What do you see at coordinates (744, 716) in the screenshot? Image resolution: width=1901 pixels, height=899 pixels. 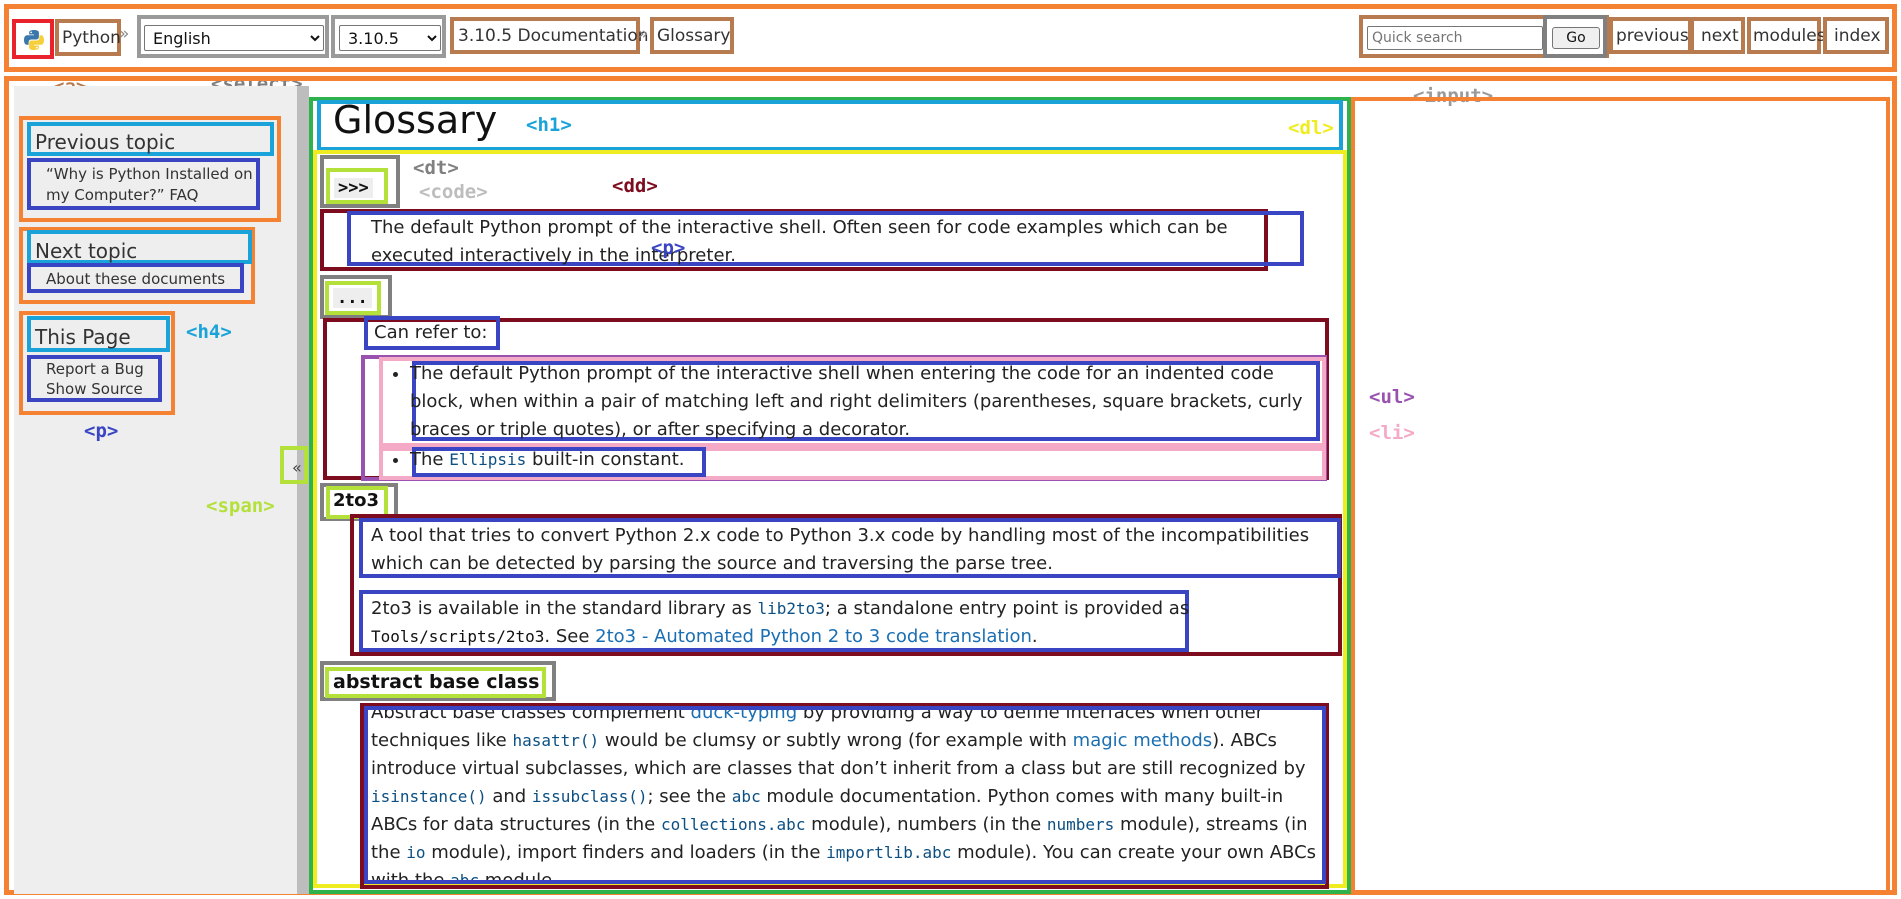 I see `duck-typing-link: duck-typing` at bounding box center [744, 716].